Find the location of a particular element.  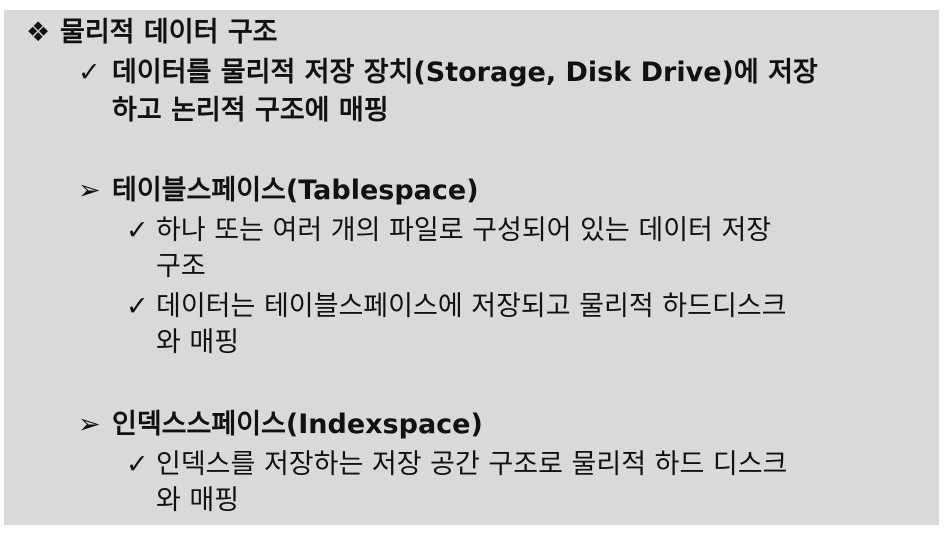

list-item: ✓ 데이터는 테이블스페이스에 저장되고 물리적 하드디스크 is located at coordinates (456, 307).